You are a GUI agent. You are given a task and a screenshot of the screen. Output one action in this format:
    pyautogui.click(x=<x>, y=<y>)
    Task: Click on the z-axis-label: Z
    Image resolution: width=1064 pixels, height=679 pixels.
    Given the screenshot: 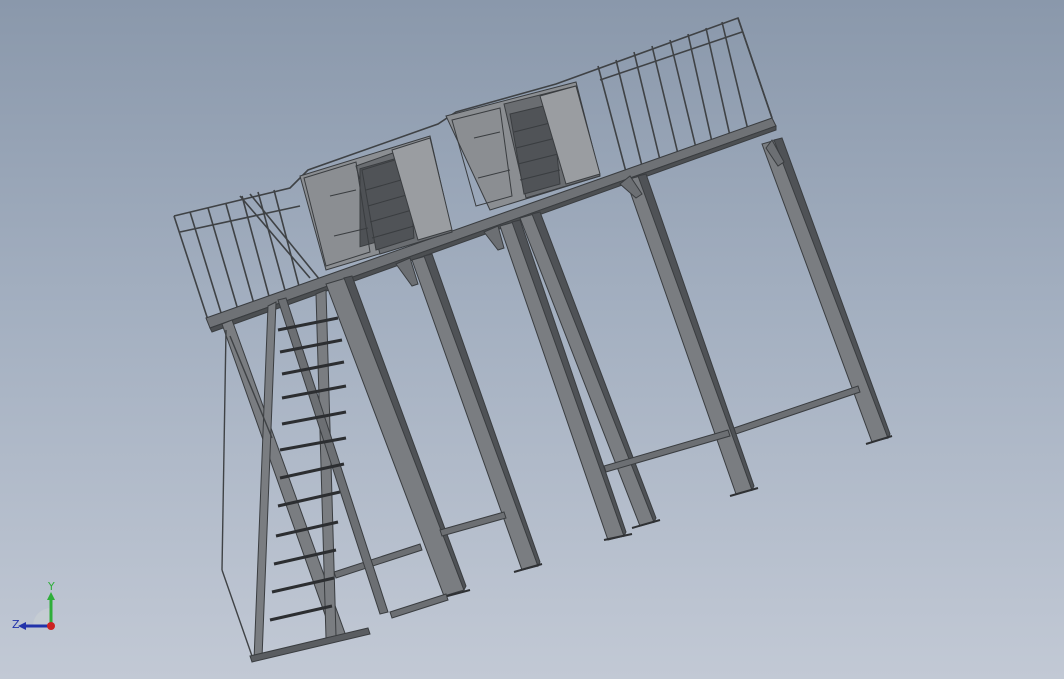 What is the action you would take?
    pyautogui.click(x=16, y=624)
    